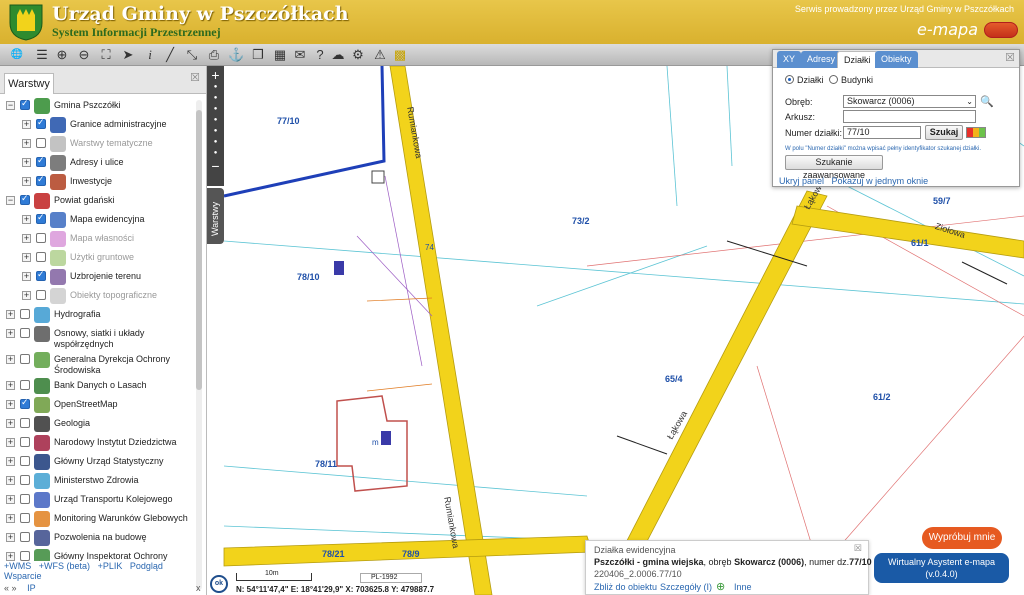  What do you see at coordinates (909, 101) in the screenshot?
I see `obreb-select: Skowarcz (0006) ⌄` at bounding box center [909, 101].